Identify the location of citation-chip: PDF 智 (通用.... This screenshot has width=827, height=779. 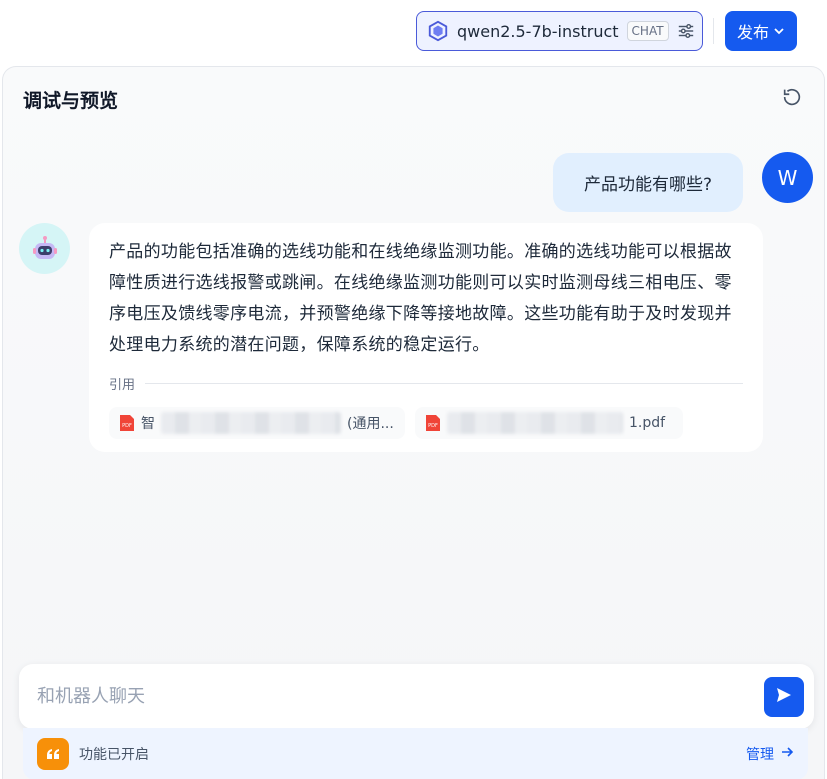
(257, 423).